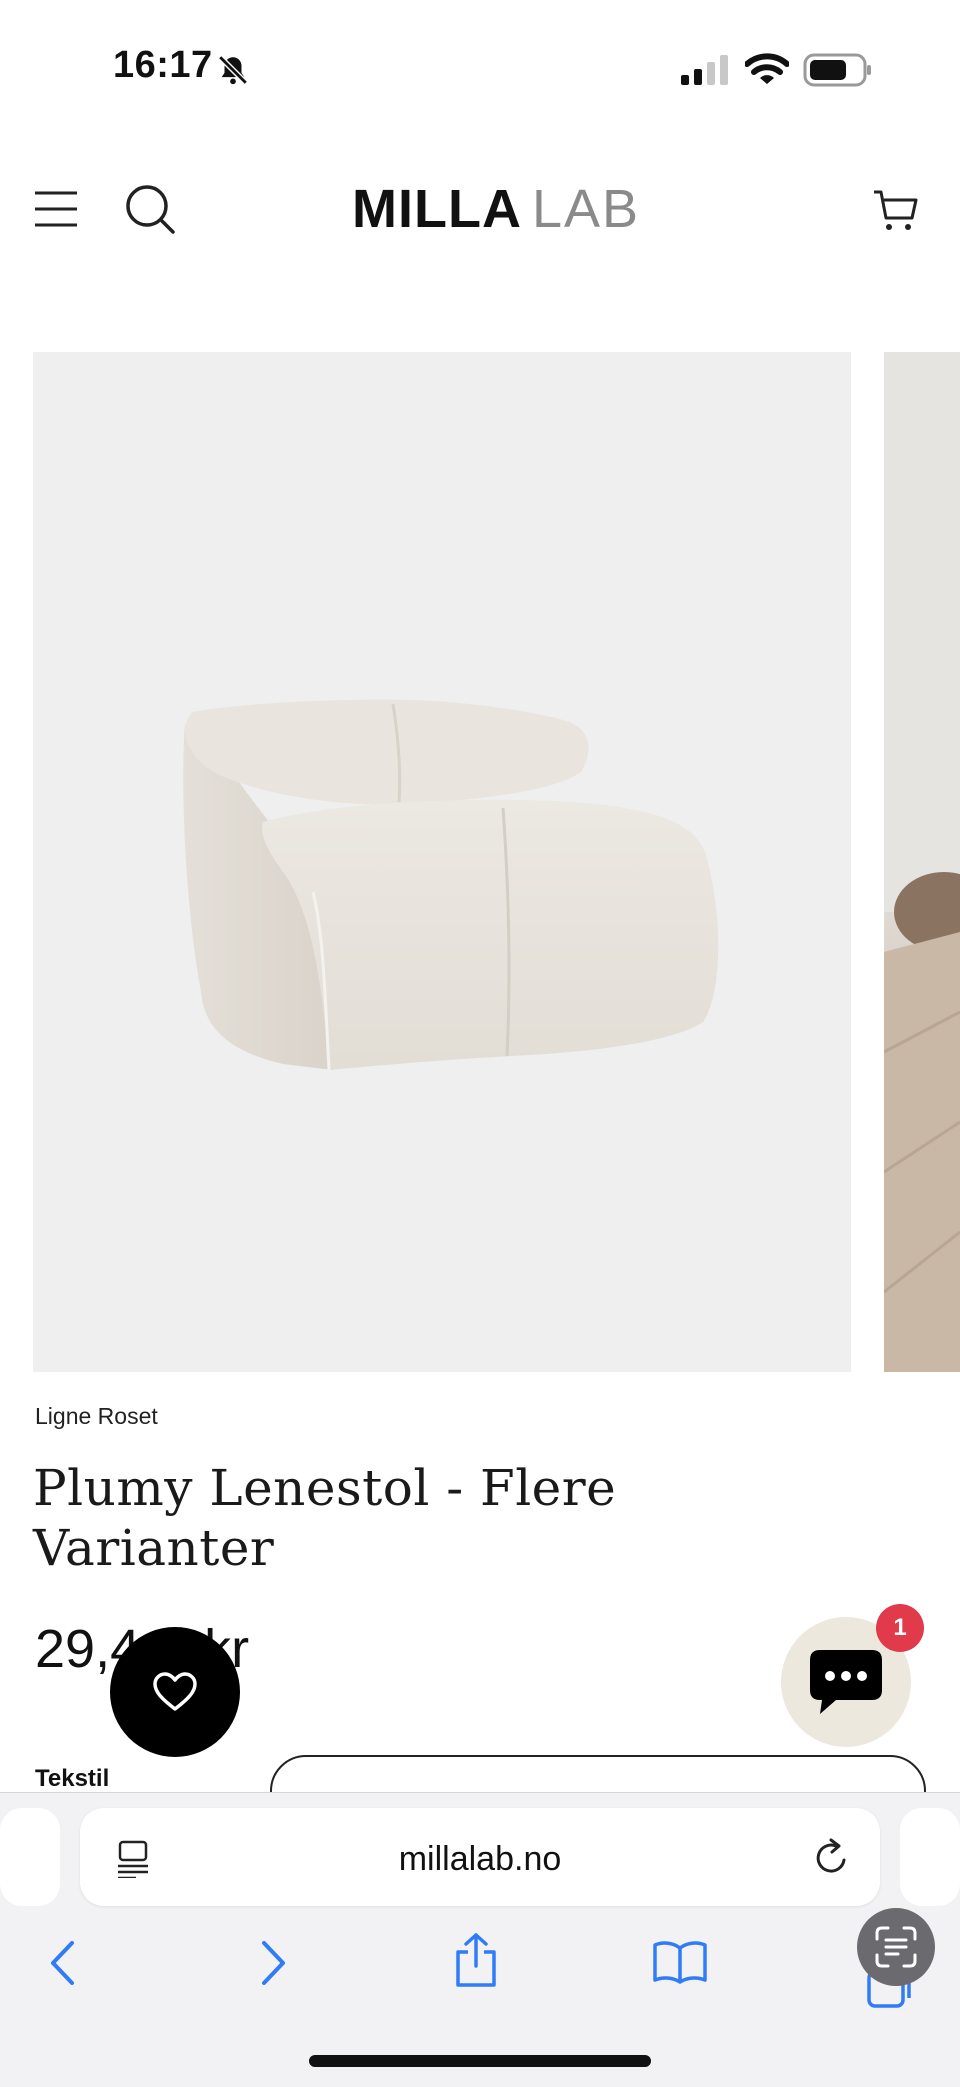 This screenshot has width=960, height=2087. What do you see at coordinates (437, 209) in the screenshot?
I see `logo-bold: MILLA` at bounding box center [437, 209].